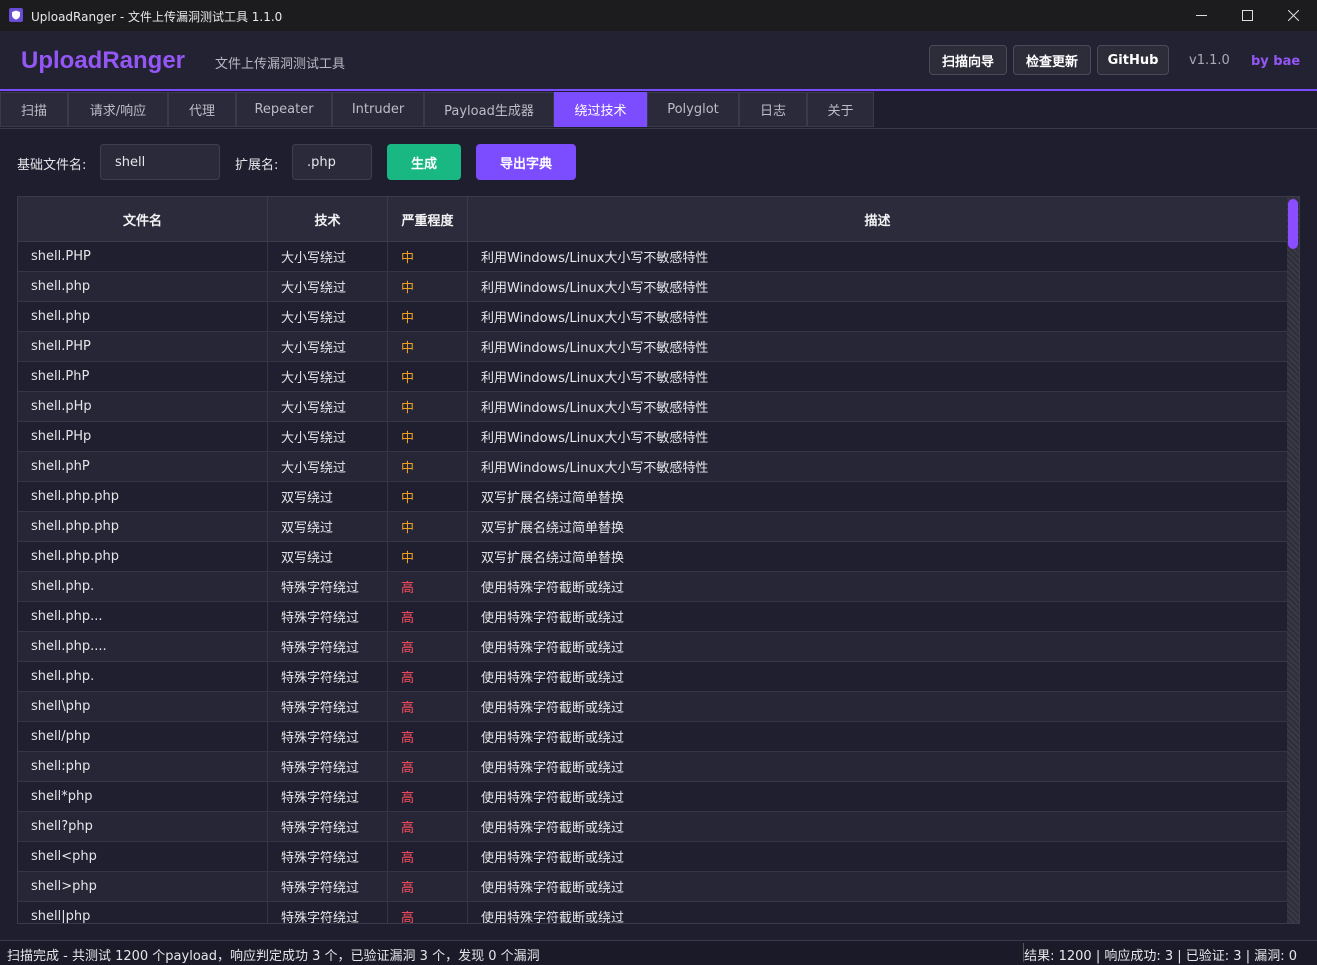 This screenshot has width=1317, height=965. I want to click on author-label: by bae, so click(1276, 61).